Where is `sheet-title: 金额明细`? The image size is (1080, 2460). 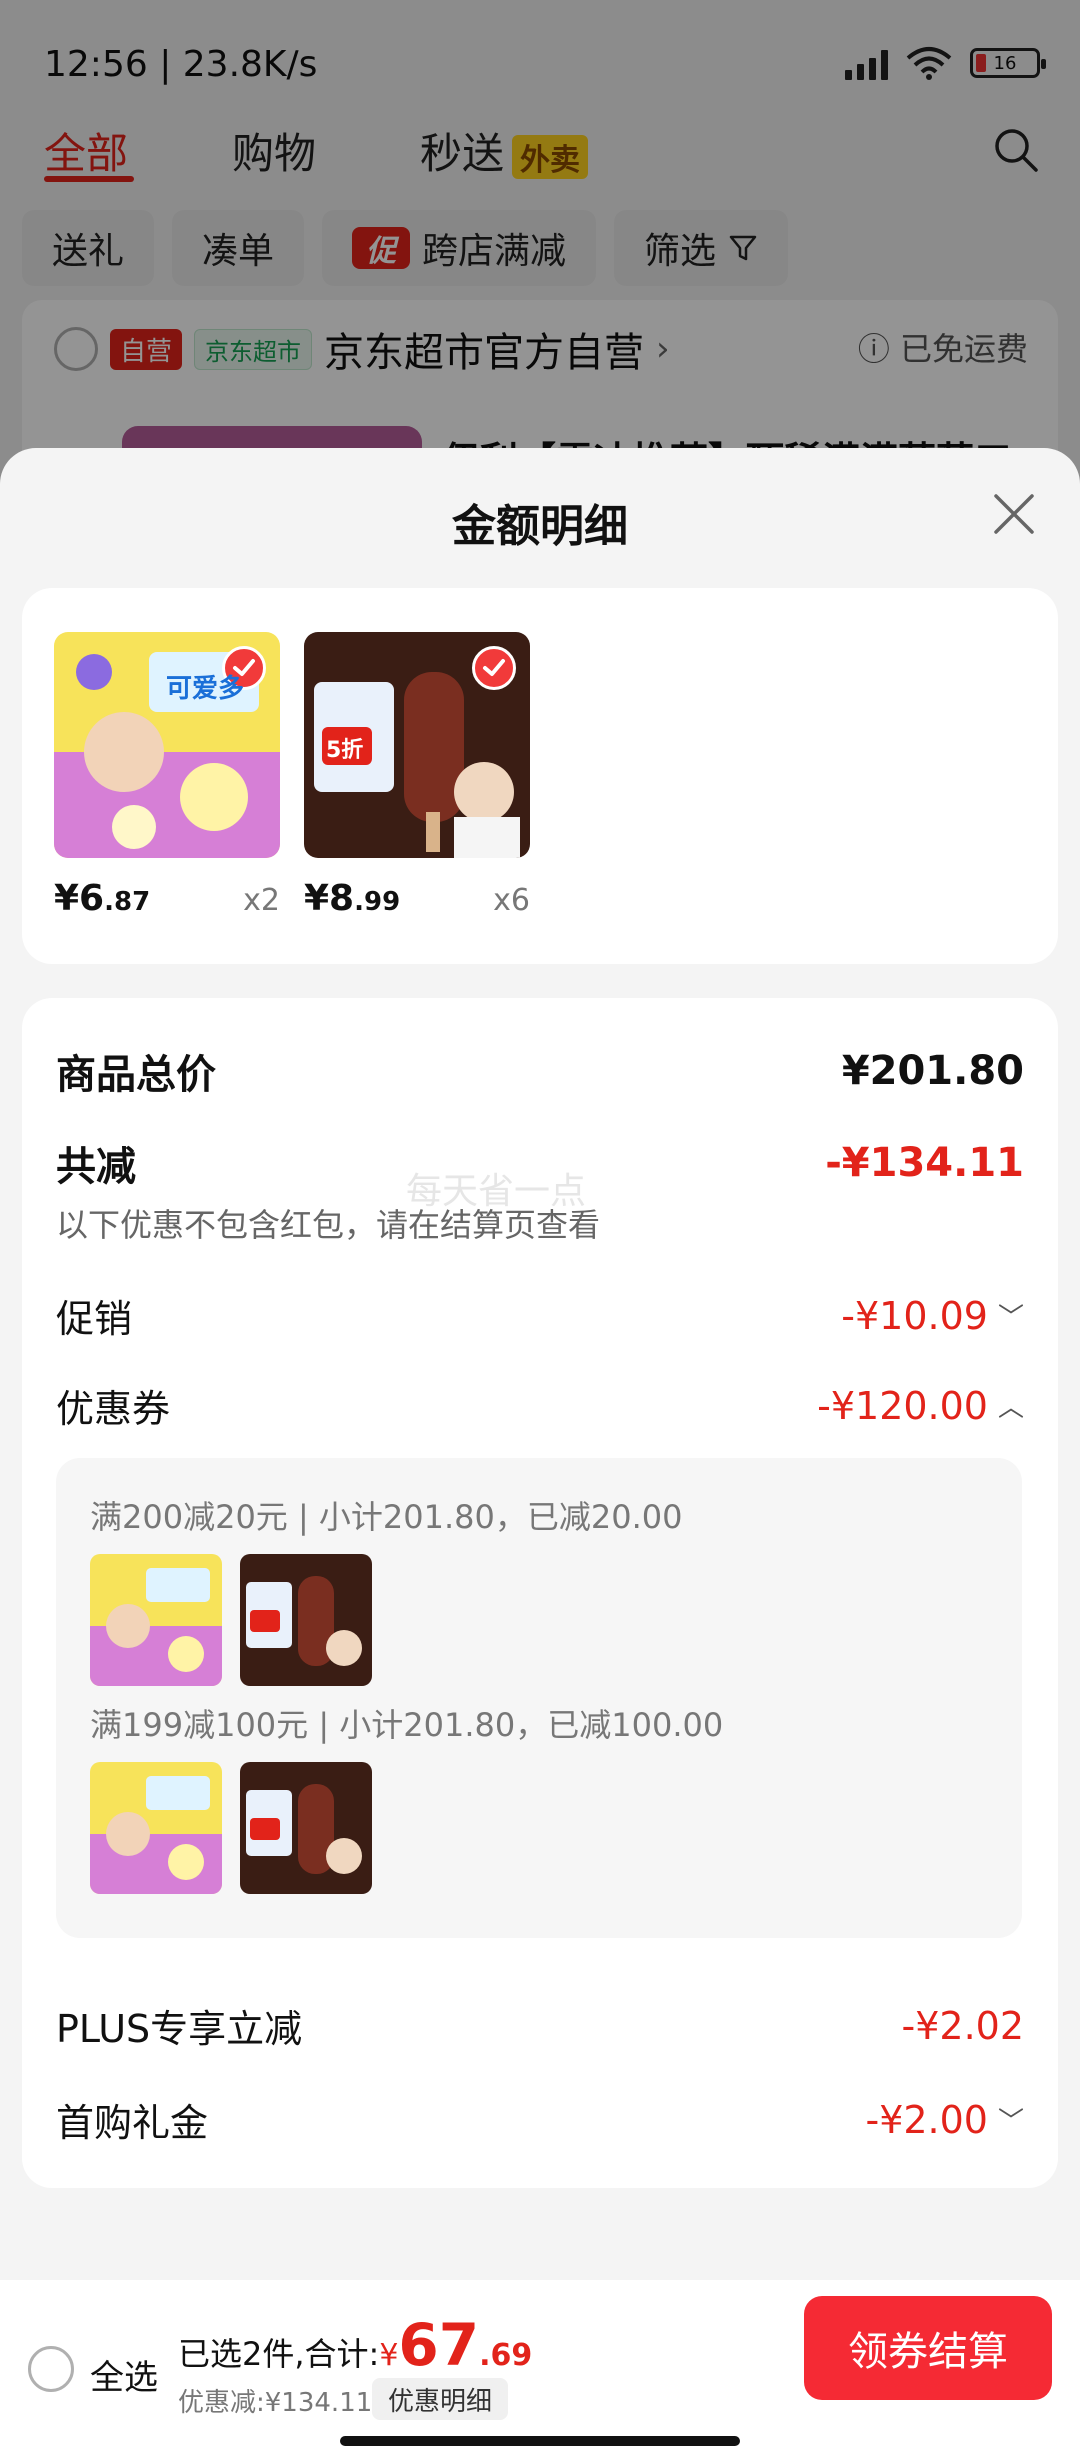 sheet-title: 金额明细 is located at coordinates (540, 526).